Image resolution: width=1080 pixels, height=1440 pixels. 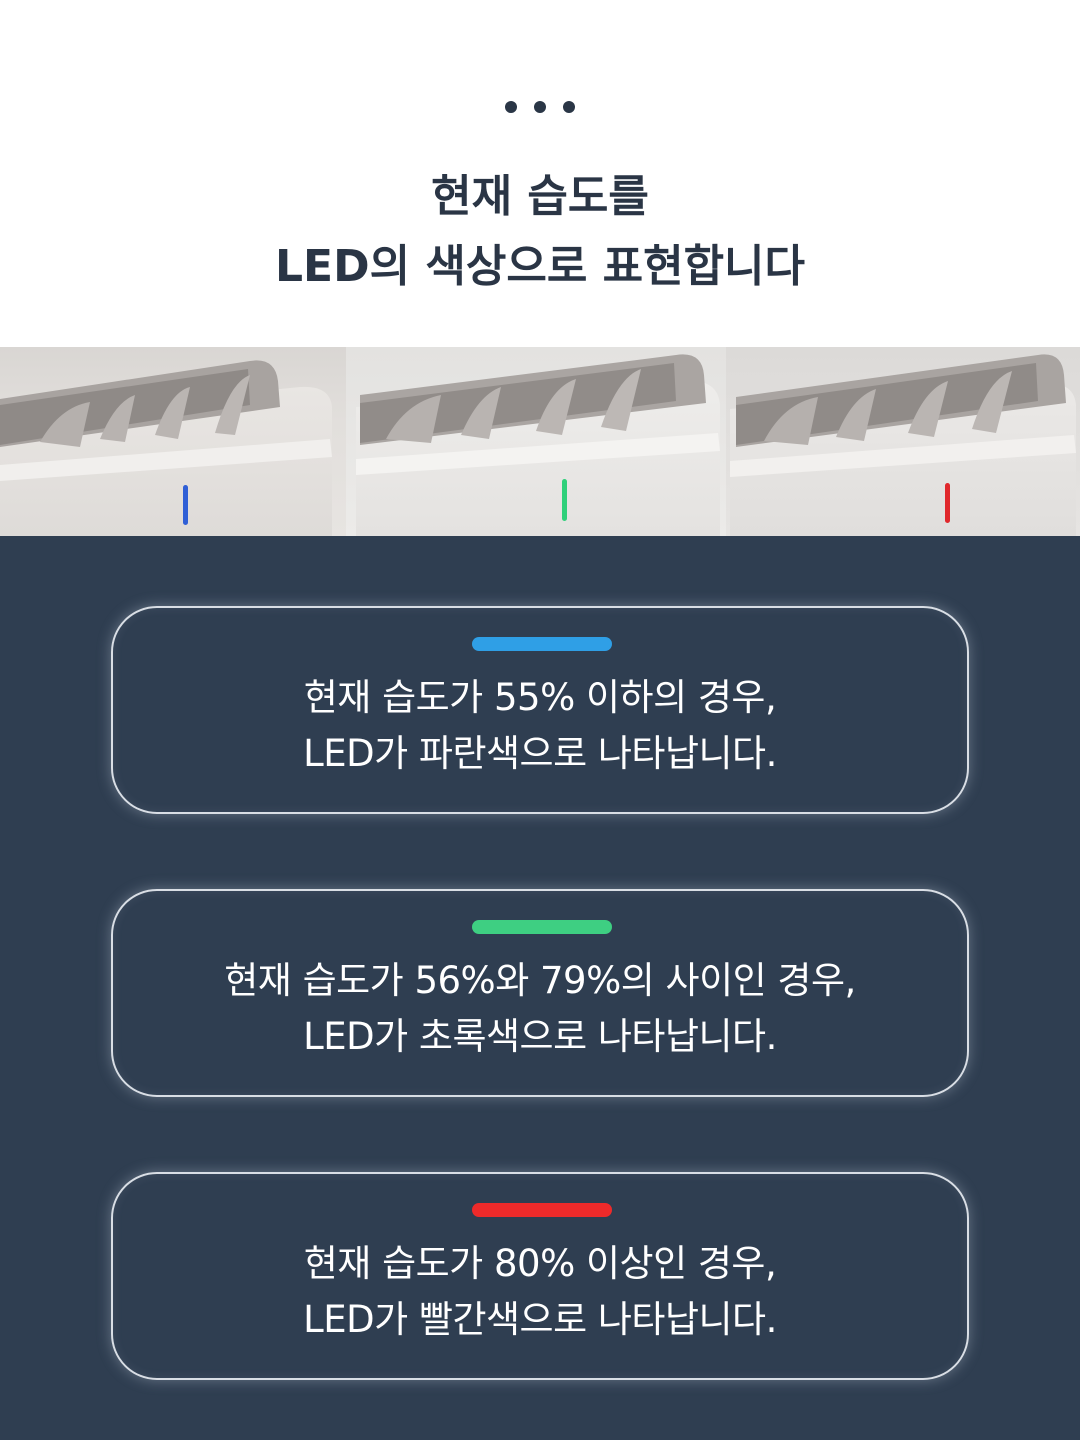 What do you see at coordinates (542, 1210) in the screenshot?
I see `color-bar-red` at bounding box center [542, 1210].